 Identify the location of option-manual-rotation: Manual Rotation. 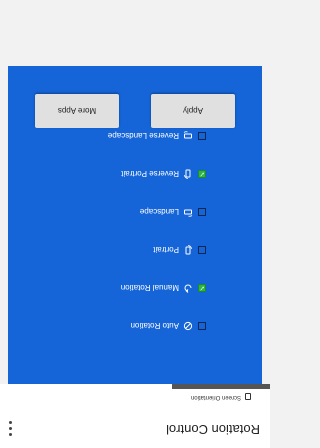
(163, 288).